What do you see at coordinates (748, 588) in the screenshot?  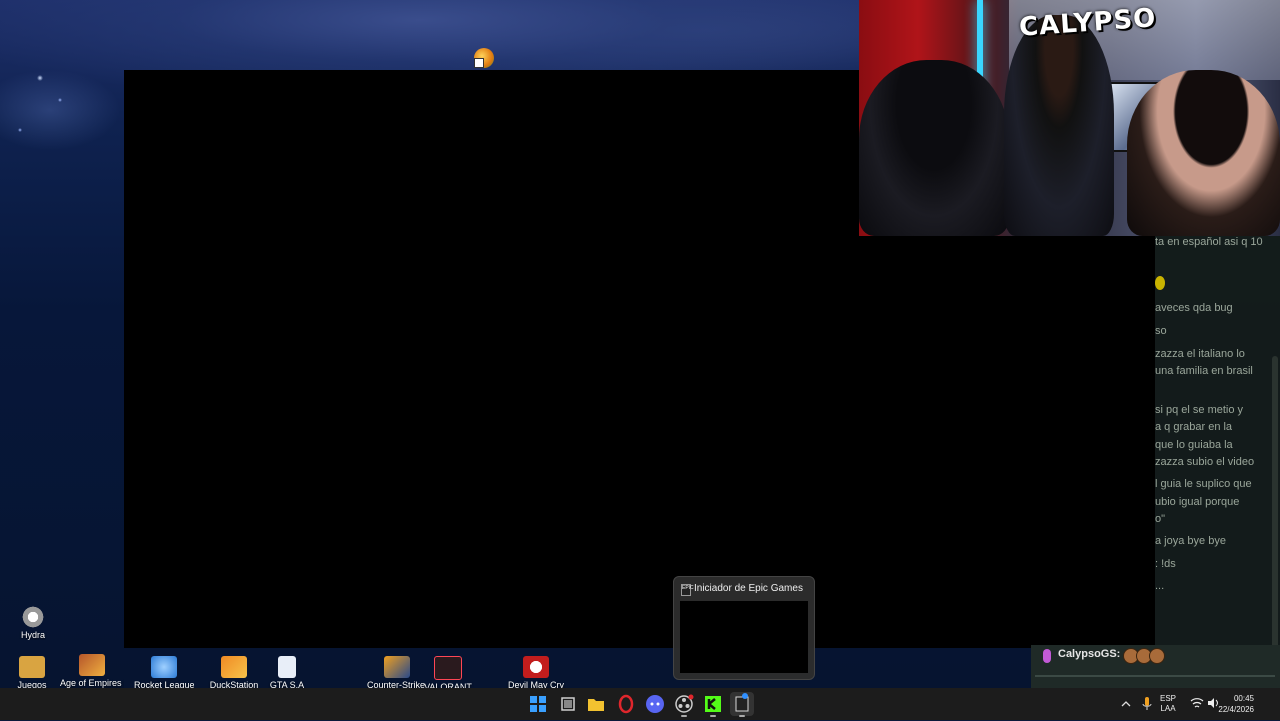 I see `preview-title: Iniciador de Epic Games` at bounding box center [748, 588].